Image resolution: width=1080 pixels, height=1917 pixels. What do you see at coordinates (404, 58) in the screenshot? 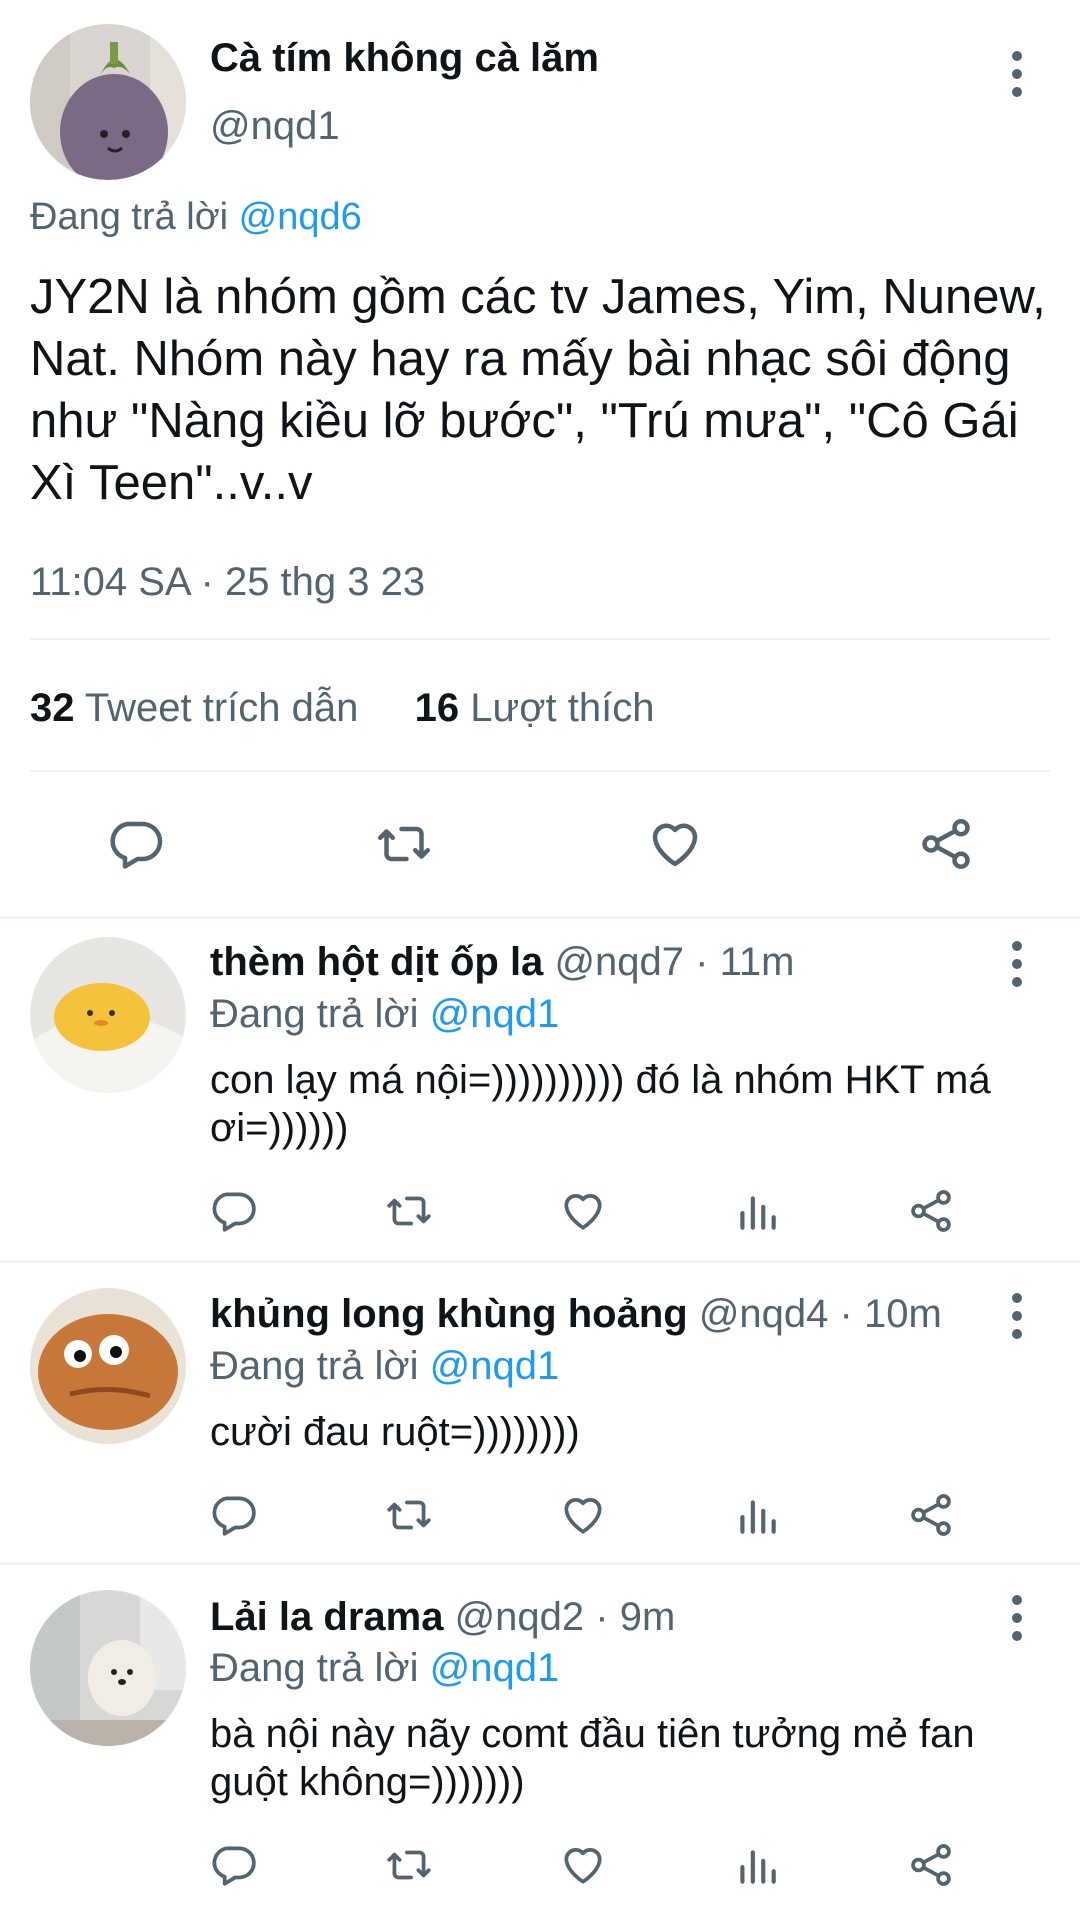
I see `author-display-name: Cà tím không cà lăm` at bounding box center [404, 58].